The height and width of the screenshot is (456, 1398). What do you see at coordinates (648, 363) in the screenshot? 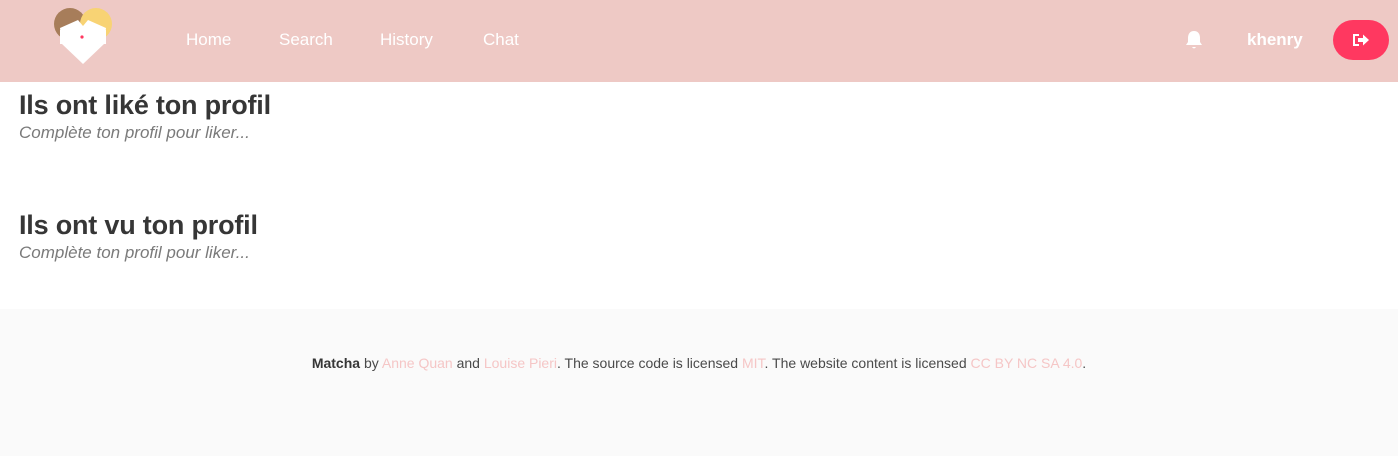
I see `footer-code-text: . The source code is licensed` at bounding box center [648, 363].